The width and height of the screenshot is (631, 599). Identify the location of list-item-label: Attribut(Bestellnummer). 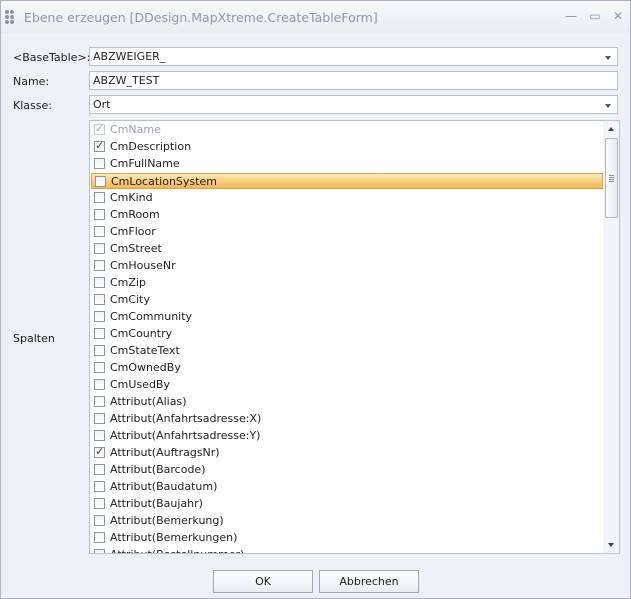
(177, 550).